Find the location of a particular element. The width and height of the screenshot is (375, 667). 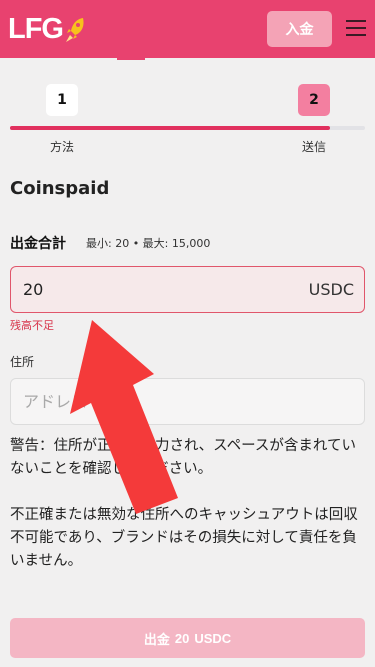

withdraw-amount-label: 出金合計 is located at coordinates (38, 244).